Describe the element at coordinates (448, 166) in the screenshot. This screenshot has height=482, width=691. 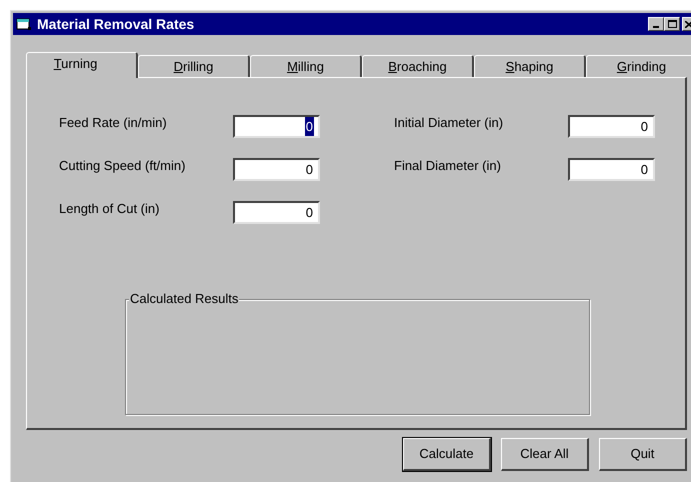
I see `field-label: Final Diameter (in)` at that location.